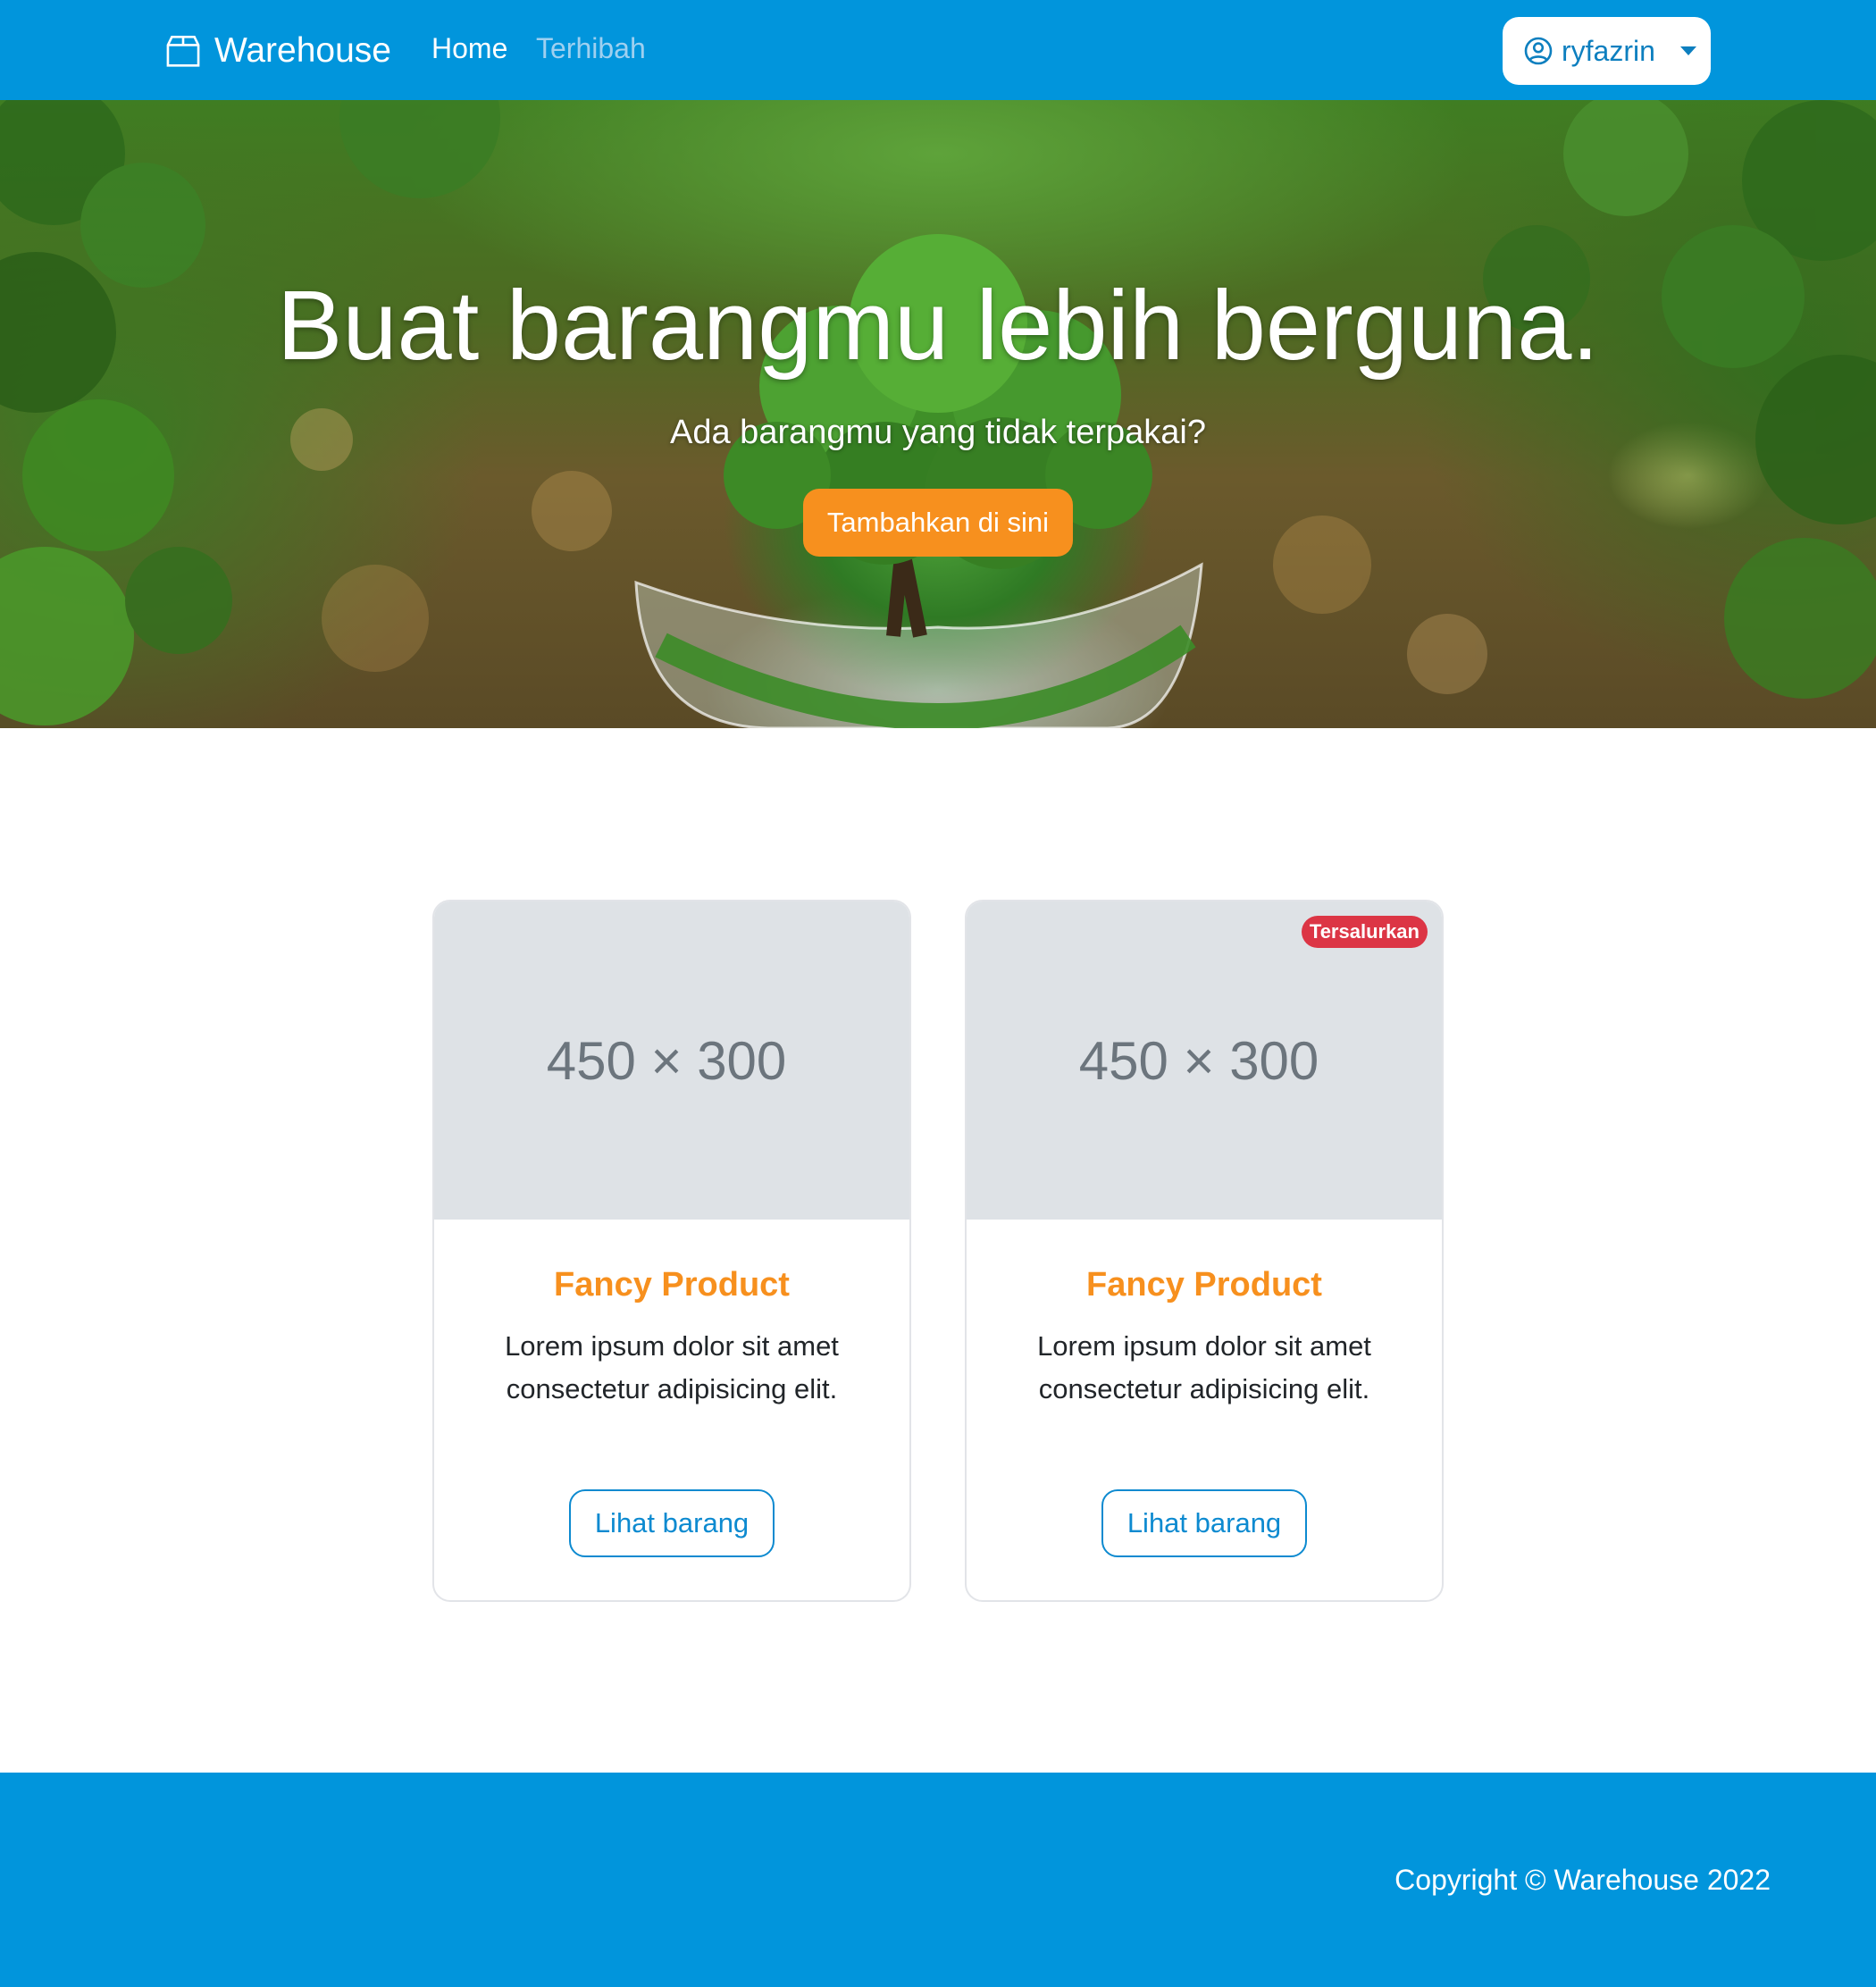 The height and width of the screenshot is (1987, 1876). What do you see at coordinates (938, 1880) in the screenshot?
I see `footer: Copyright © Warehouse 2022` at bounding box center [938, 1880].